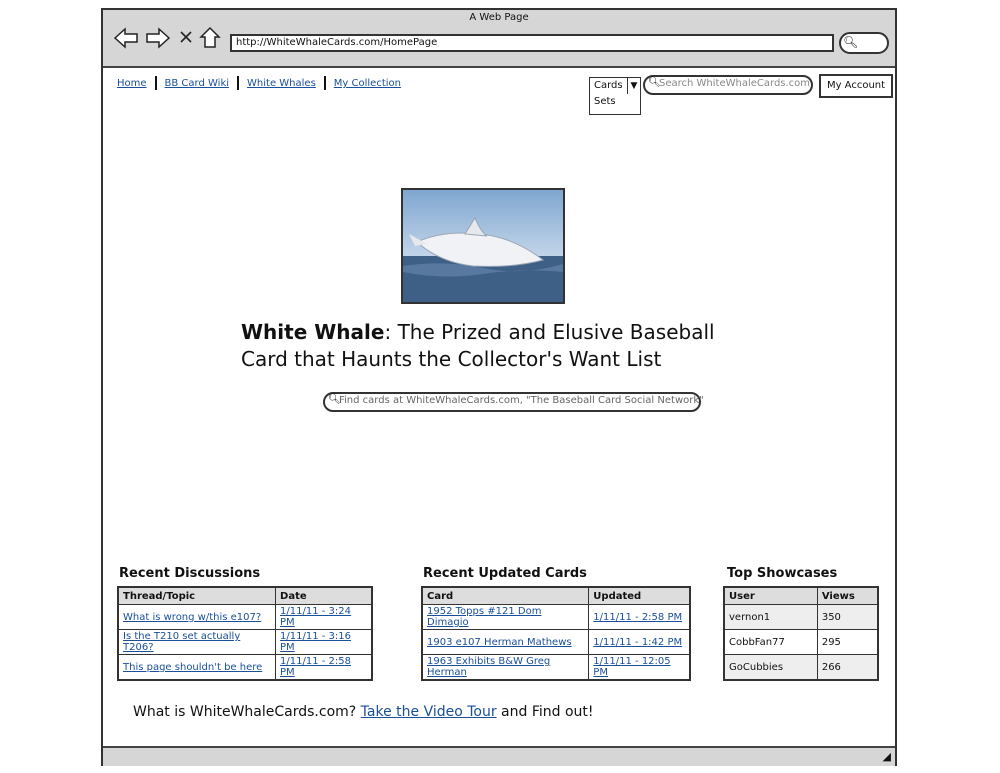  Describe the element at coordinates (499, 642) in the screenshot. I see `card-link: 1903 e107 Herman Mathews` at that location.